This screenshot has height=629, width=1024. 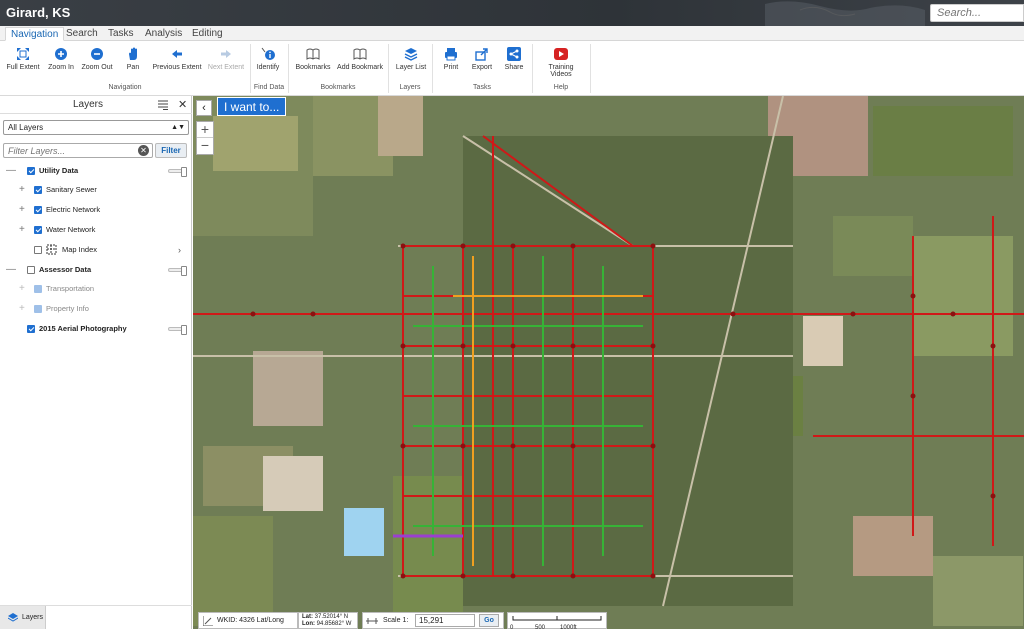 I want to click on add-bookmark-button: Add Bookmark, so click(x=360, y=59).